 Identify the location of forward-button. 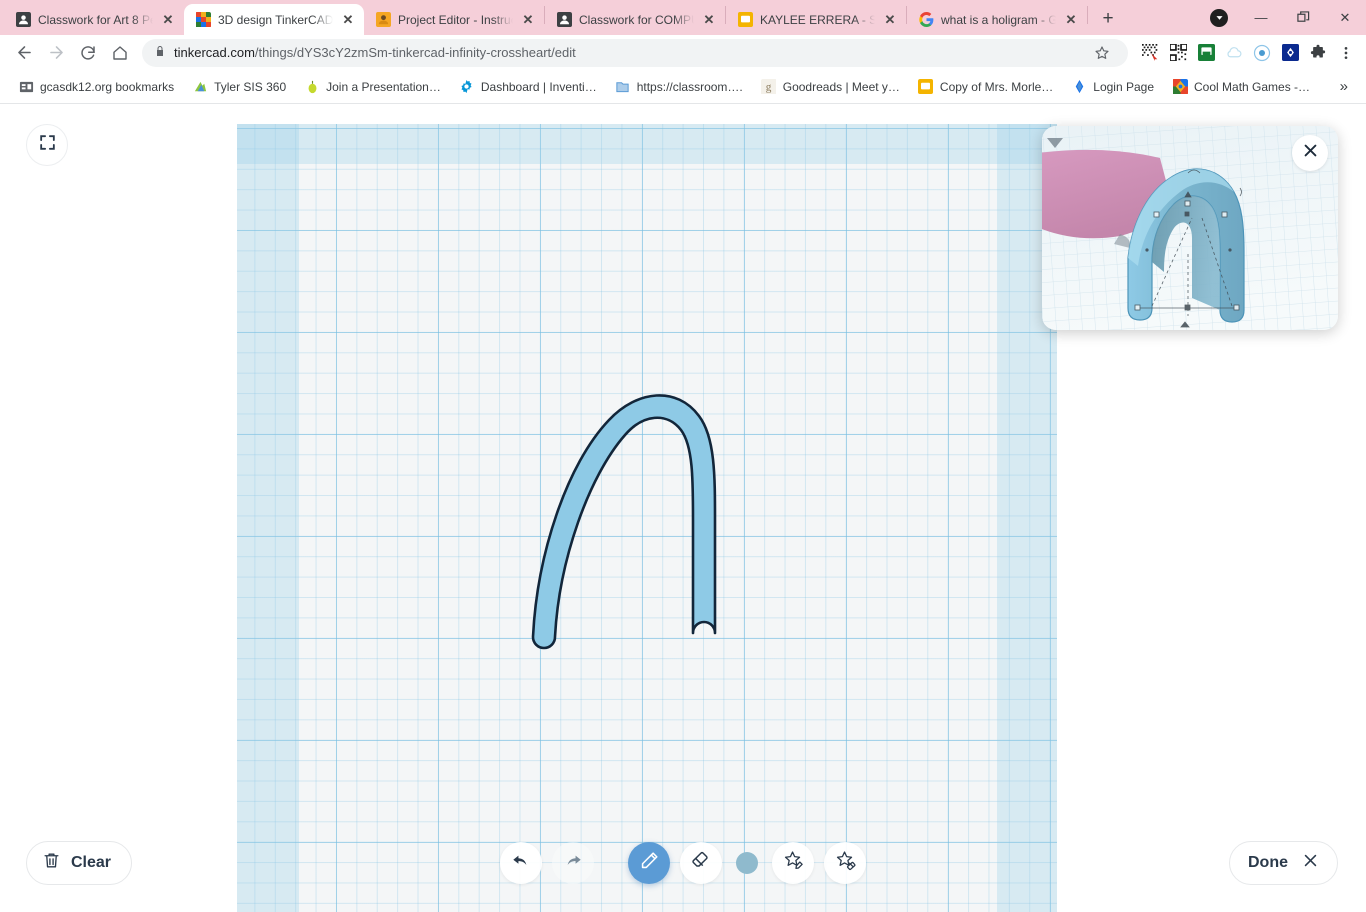
(56, 53).